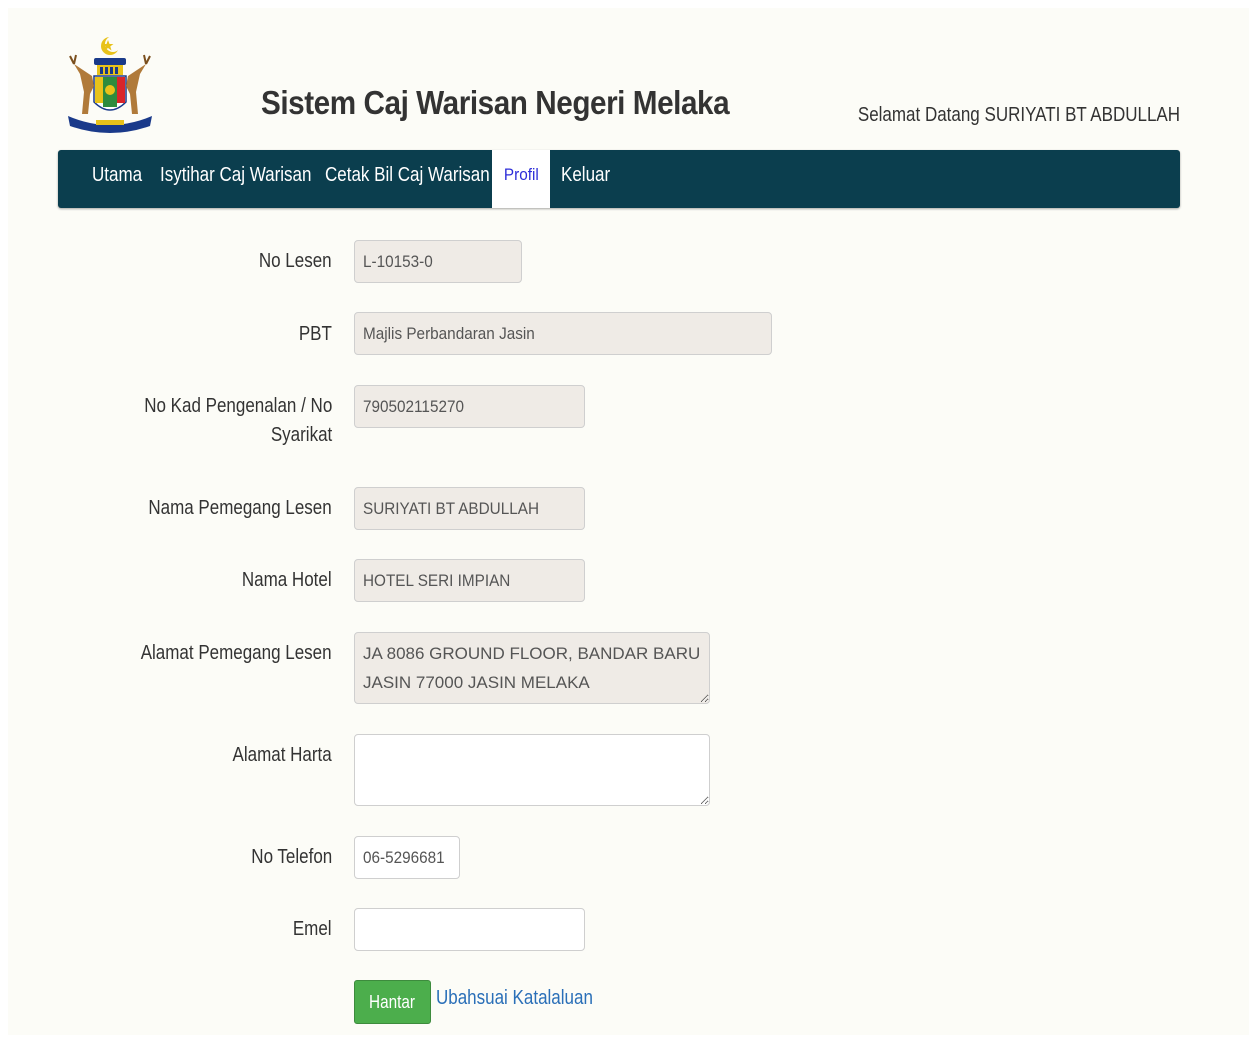  Describe the element at coordinates (413, 406) in the screenshot. I see `input-no-kp-value: 790502115270` at that location.